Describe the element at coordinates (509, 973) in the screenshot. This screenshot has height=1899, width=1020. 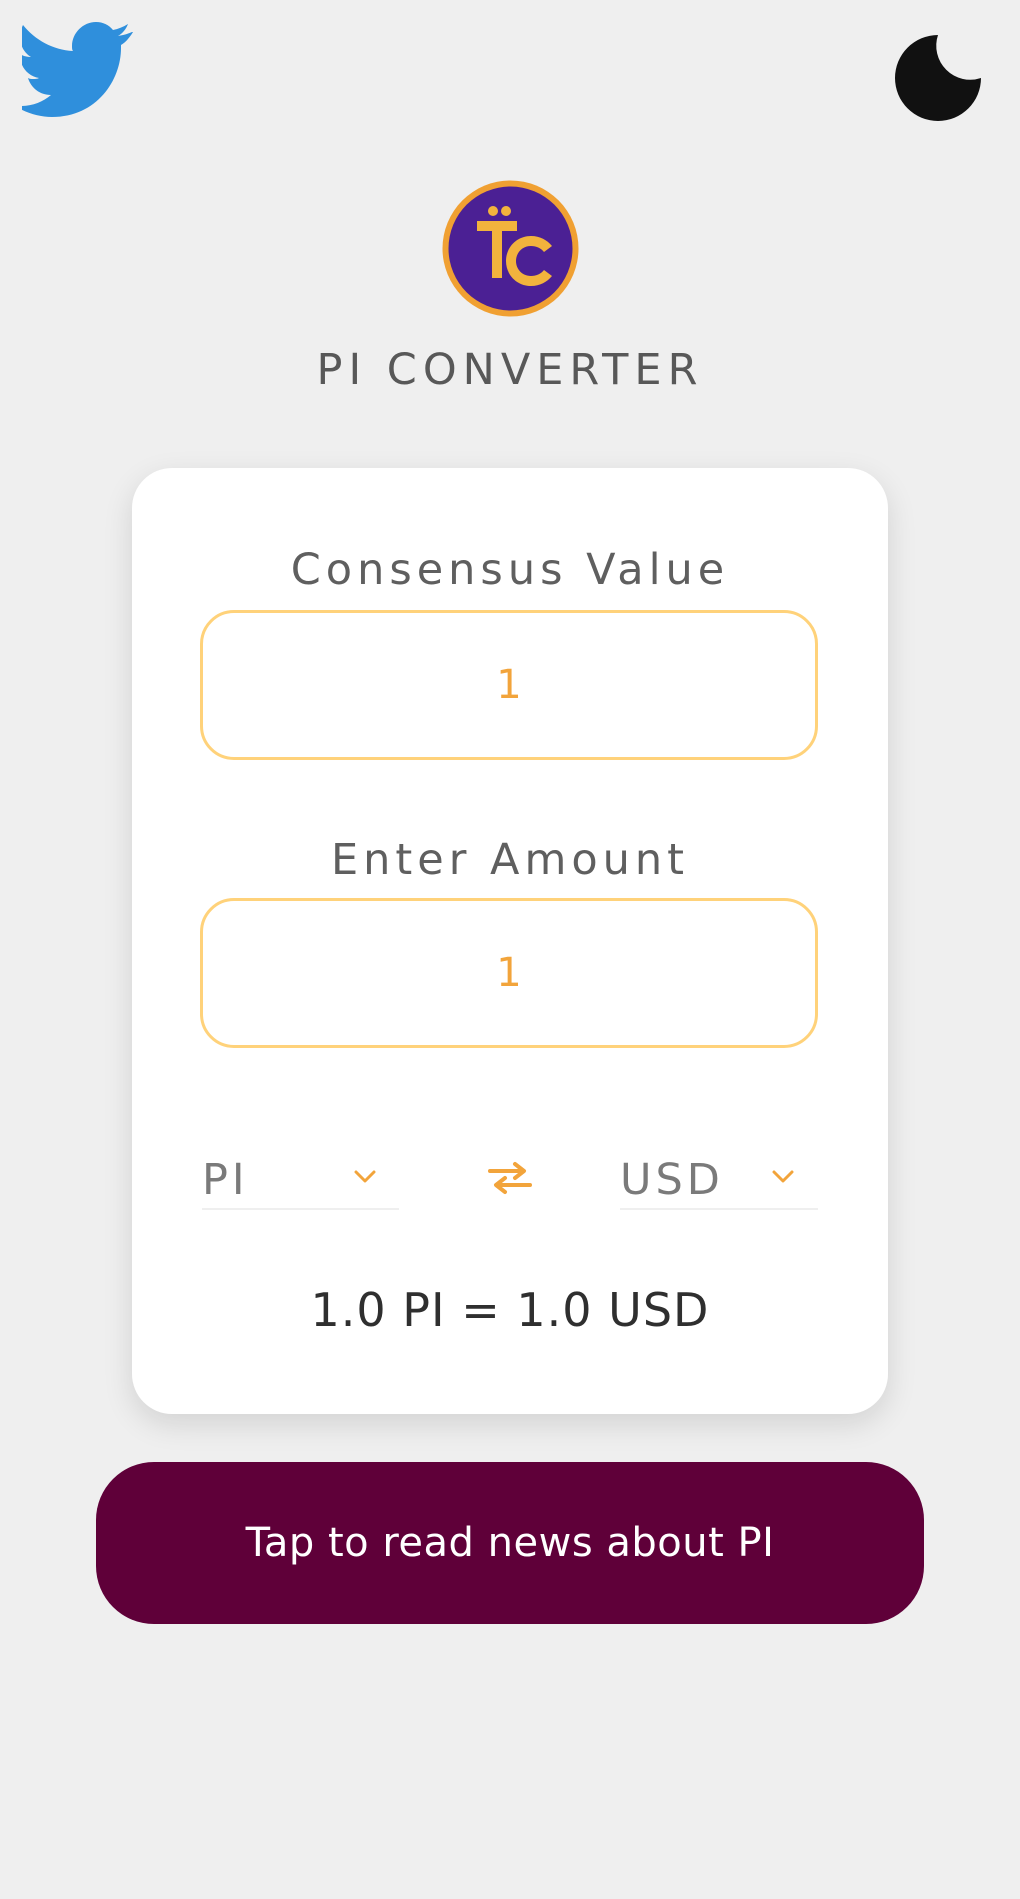
I see `enter-amount-input: 1` at that location.